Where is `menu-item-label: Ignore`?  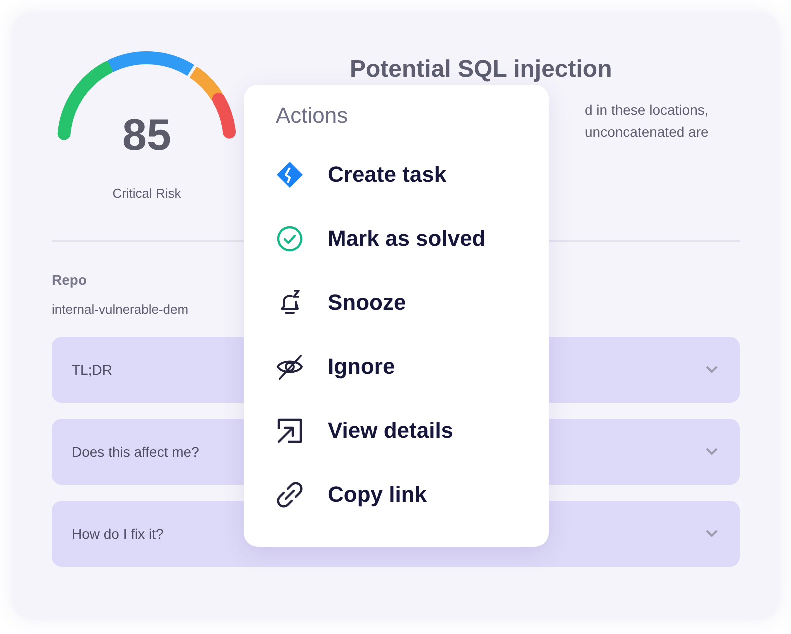
menu-item-label: Ignore is located at coordinates (362, 367).